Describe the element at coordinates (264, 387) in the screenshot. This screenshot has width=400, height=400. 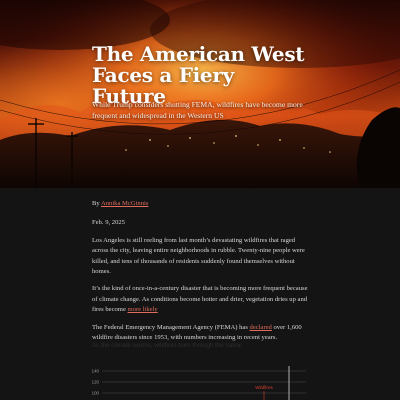
I see `series-label: Wildfires` at that location.